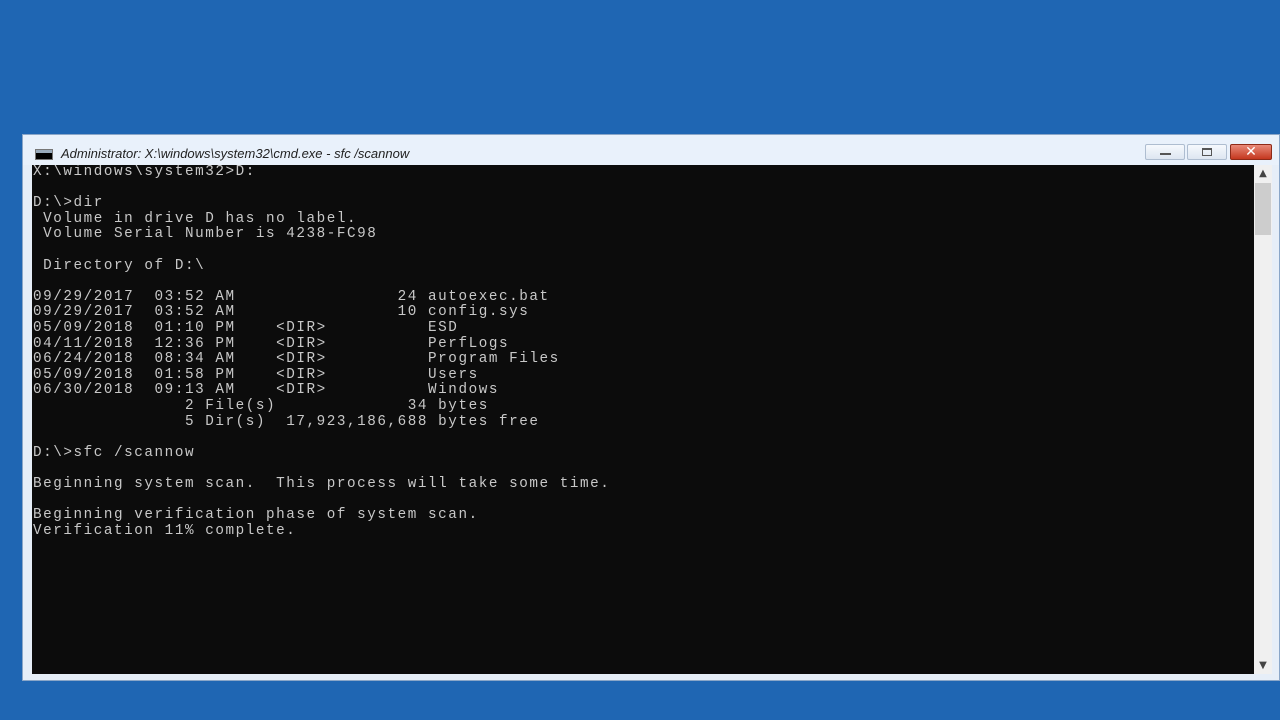 This screenshot has width=1280, height=720. What do you see at coordinates (291, 296) in the screenshot?
I see `console-line: 09/29/2017 03:52 AM 24 autoexec.bat` at bounding box center [291, 296].